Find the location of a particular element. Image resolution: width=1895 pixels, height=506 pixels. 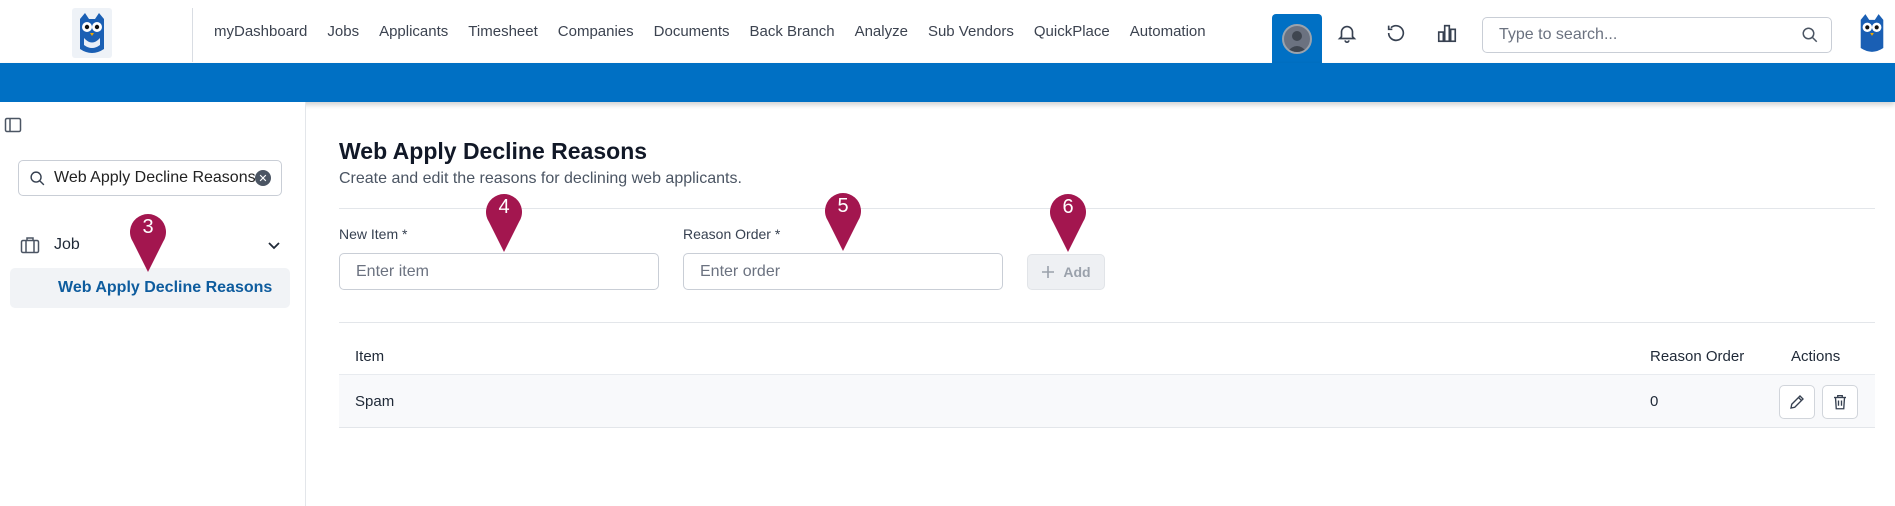

global-search is located at coordinates (1657, 35).